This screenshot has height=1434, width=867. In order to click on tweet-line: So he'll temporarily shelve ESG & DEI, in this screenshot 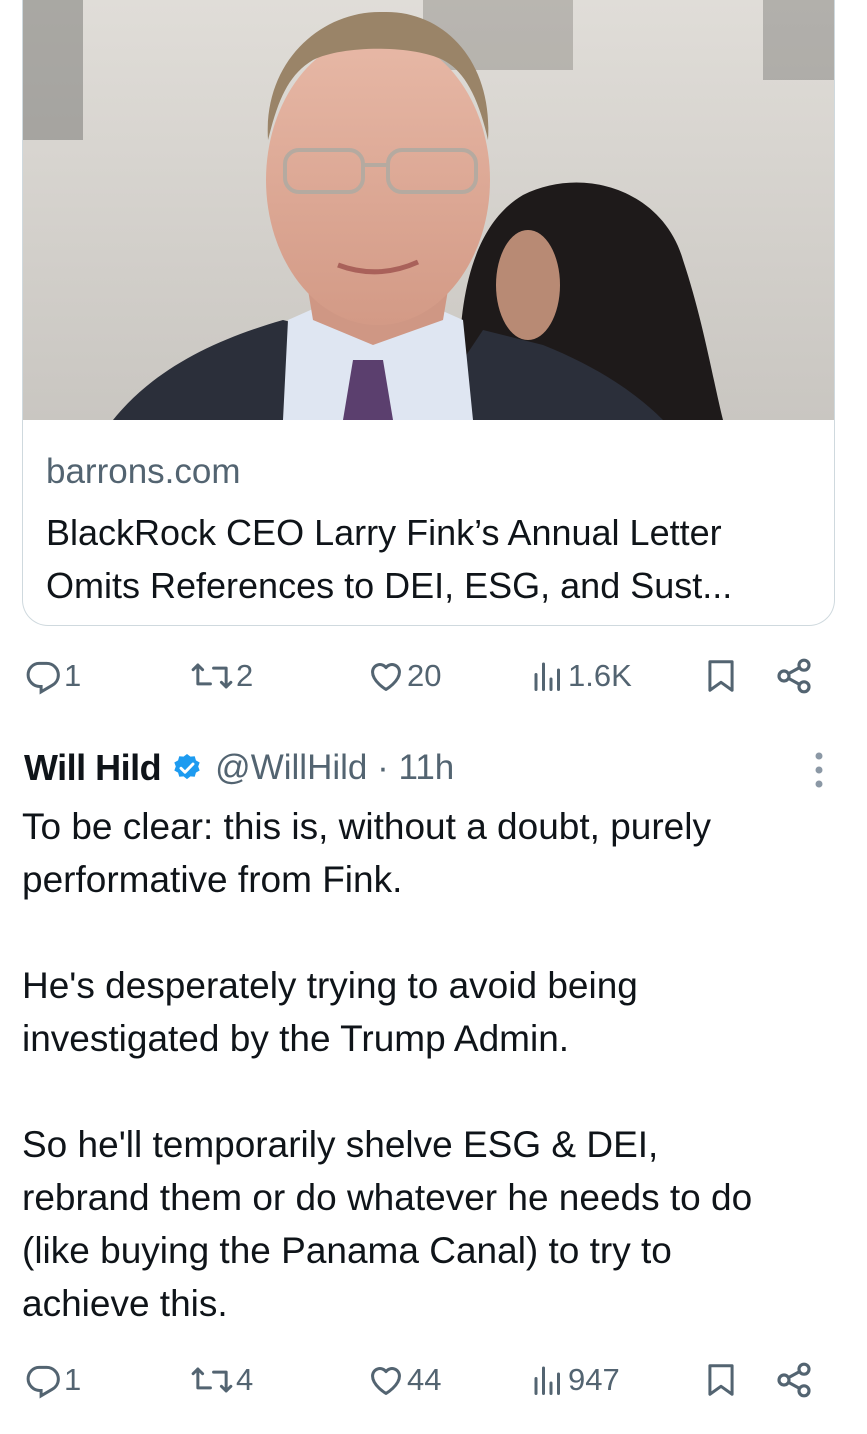, I will do `click(340, 1144)`.